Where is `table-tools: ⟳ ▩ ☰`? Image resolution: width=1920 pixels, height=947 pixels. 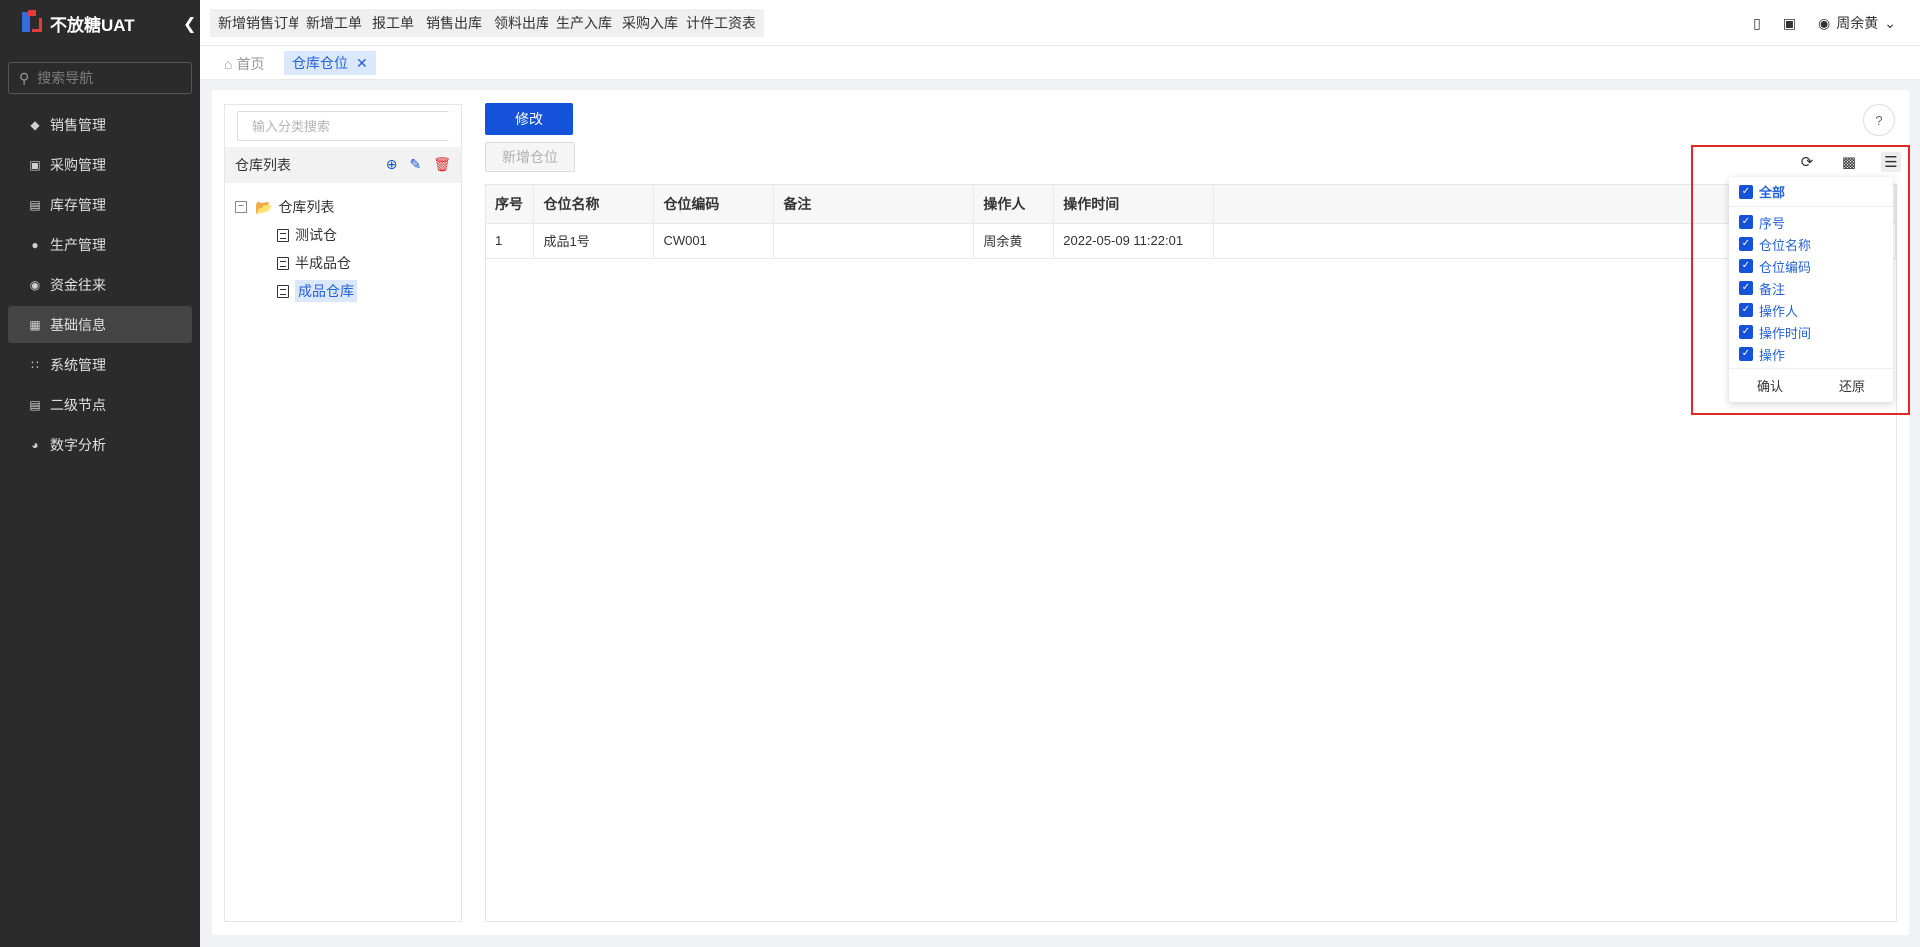 table-tools: ⟳ ▩ ☰ is located at coordinates (1849, 162).